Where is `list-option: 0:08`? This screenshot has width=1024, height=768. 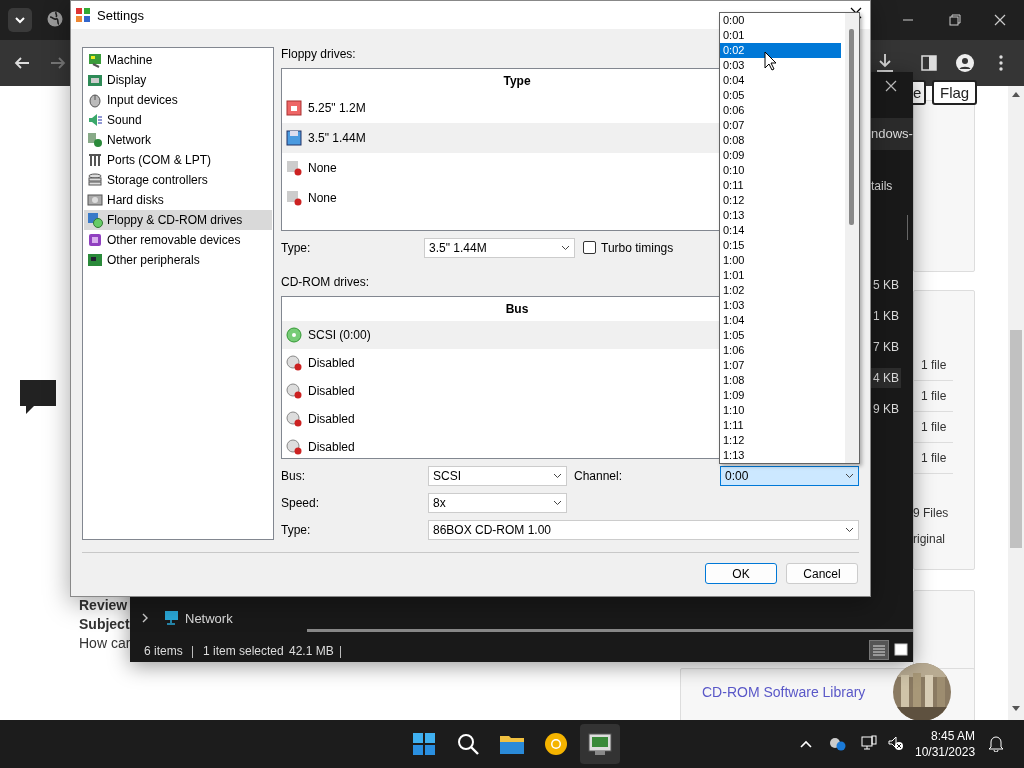
list-option: 0:08 is located at coordinates (780, 140).